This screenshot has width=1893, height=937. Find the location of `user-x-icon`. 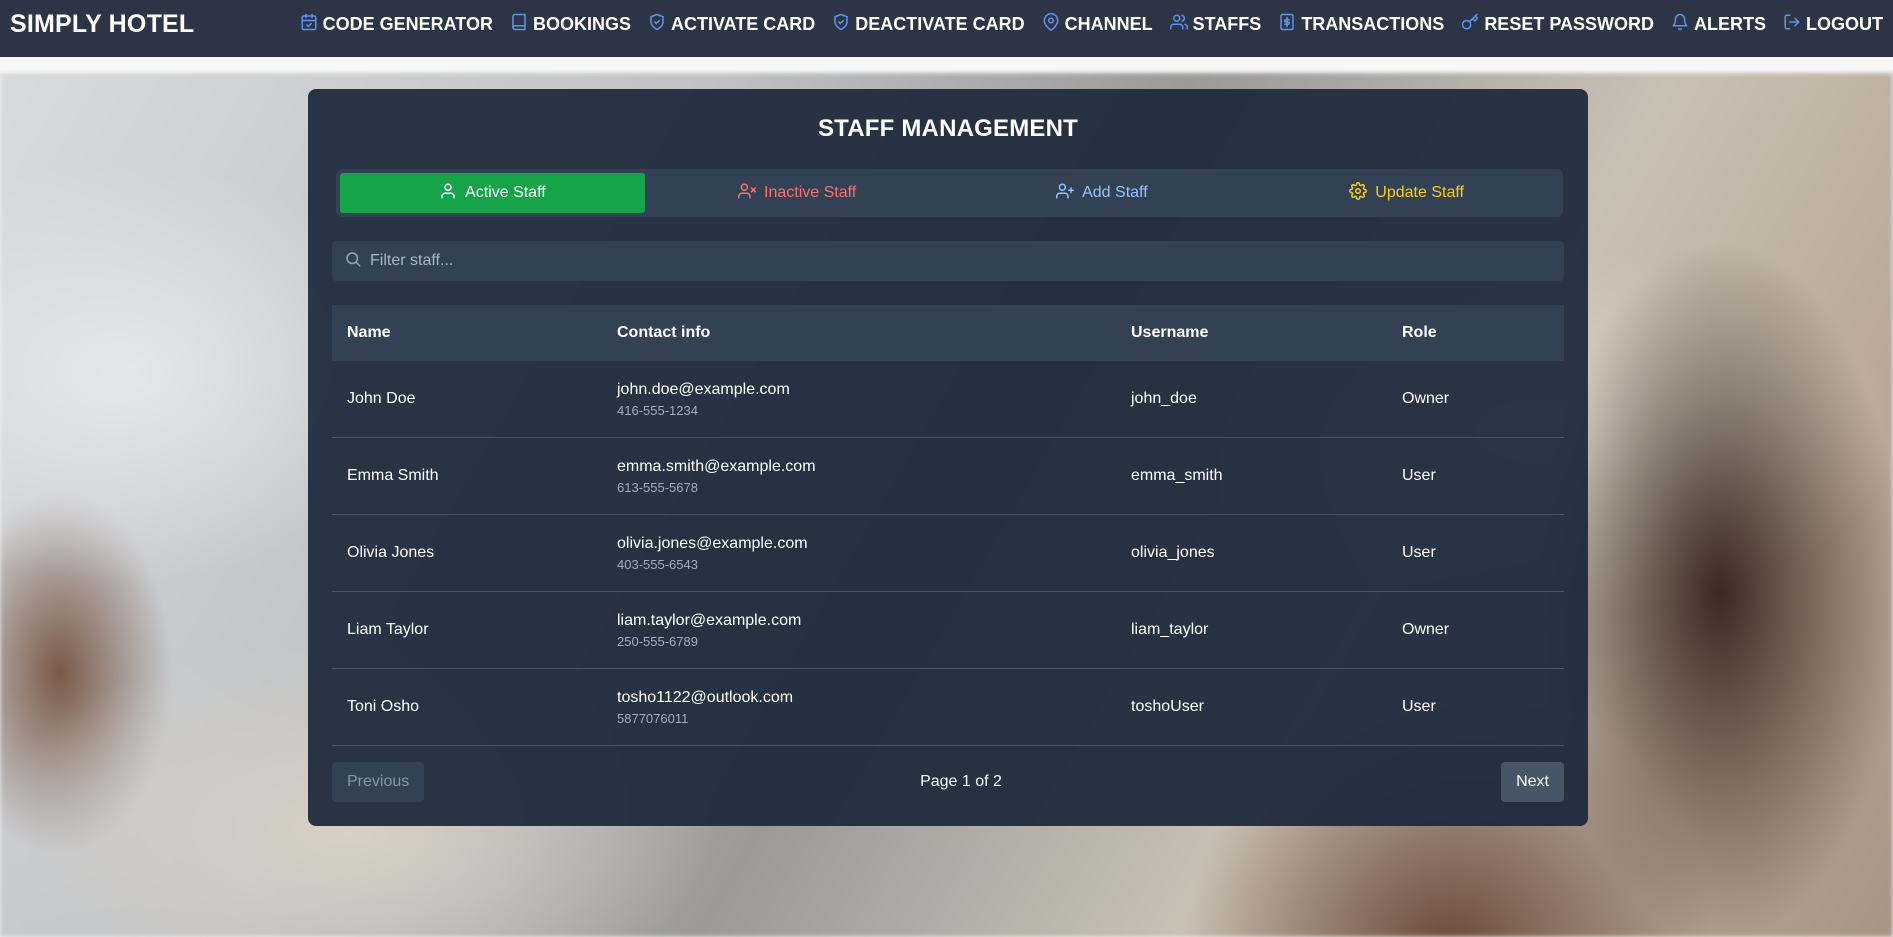

user-x-icon is located at coordinates (747, 193).